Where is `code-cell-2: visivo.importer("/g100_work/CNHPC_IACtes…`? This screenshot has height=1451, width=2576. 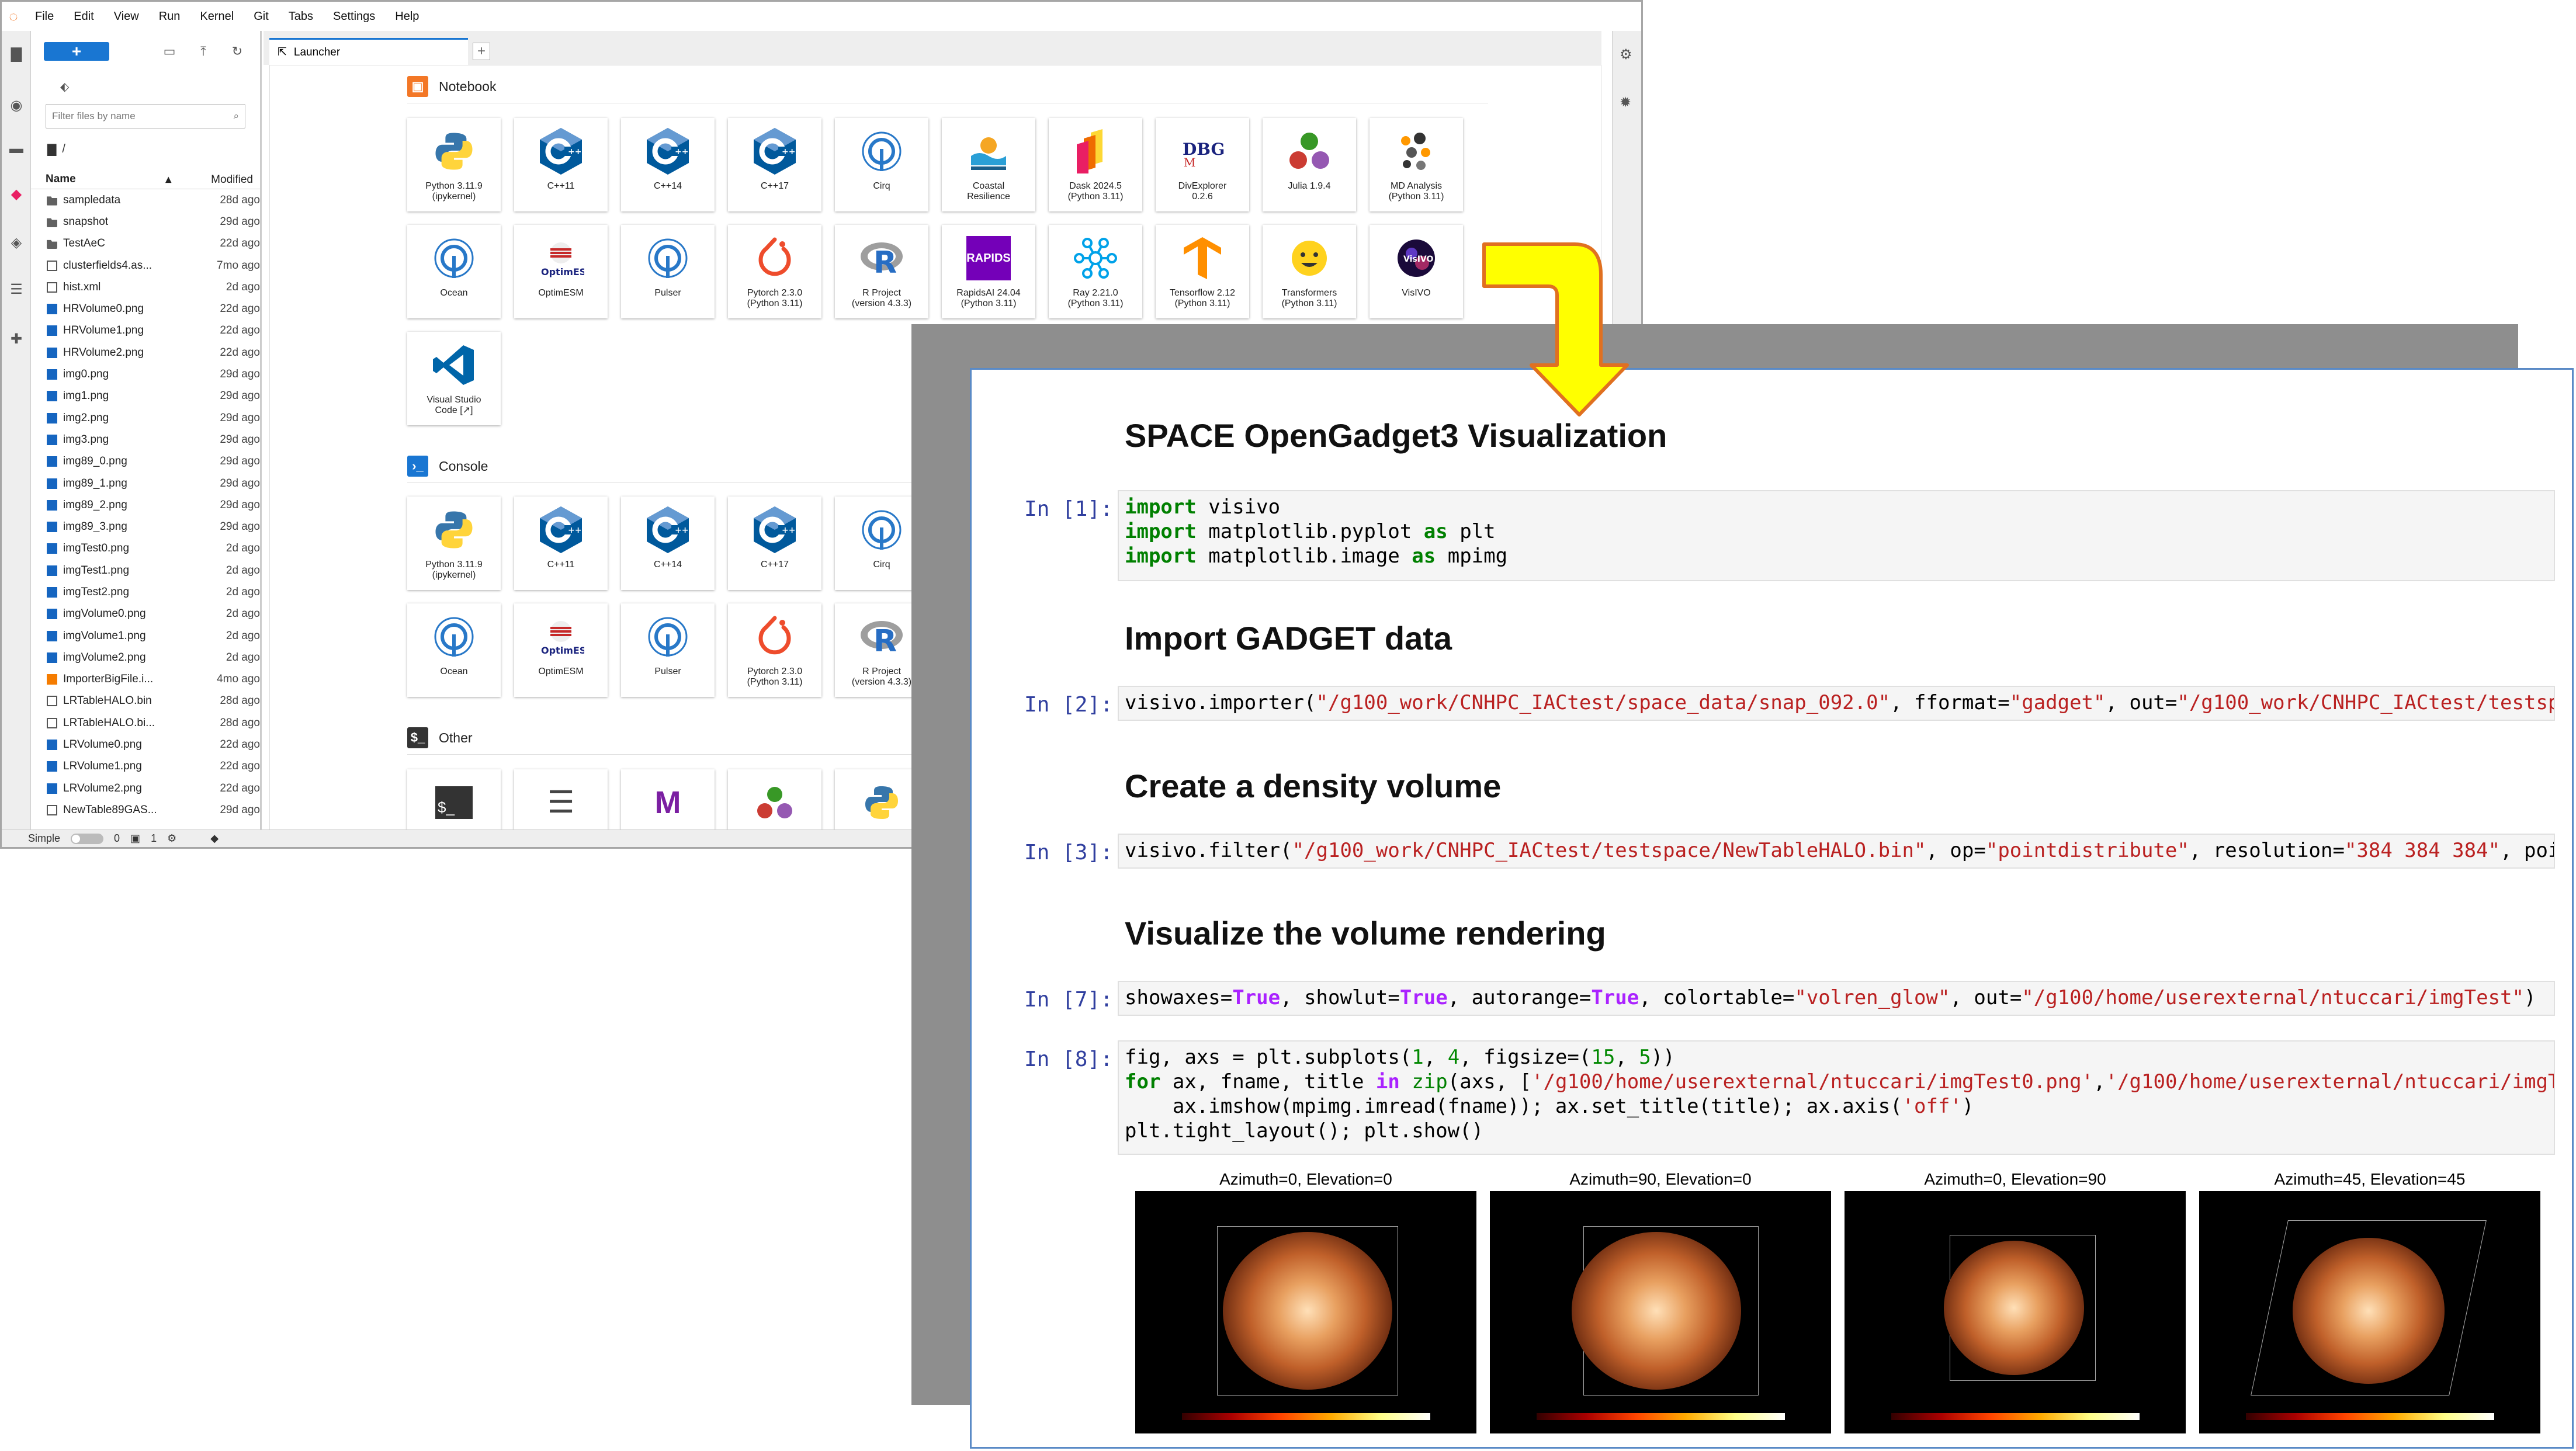 code-cell-2: visivo.importer("/g100_work/CNHPC_IACtes… is located at coordinates (1836, 704).